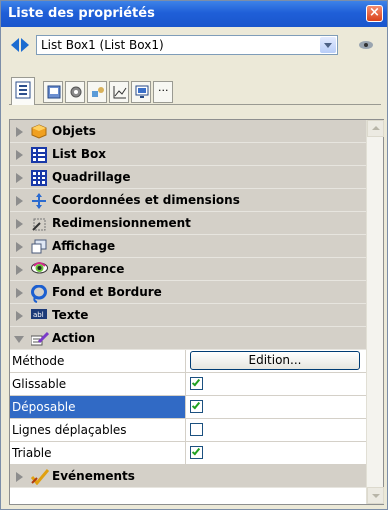  I want to click on scroll-up-icon, so click(375, 128).